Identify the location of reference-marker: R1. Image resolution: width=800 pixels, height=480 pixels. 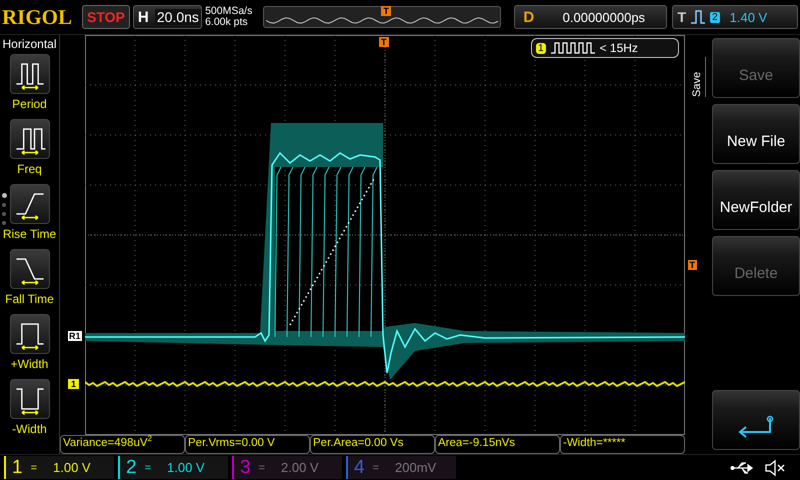
(75, 336).